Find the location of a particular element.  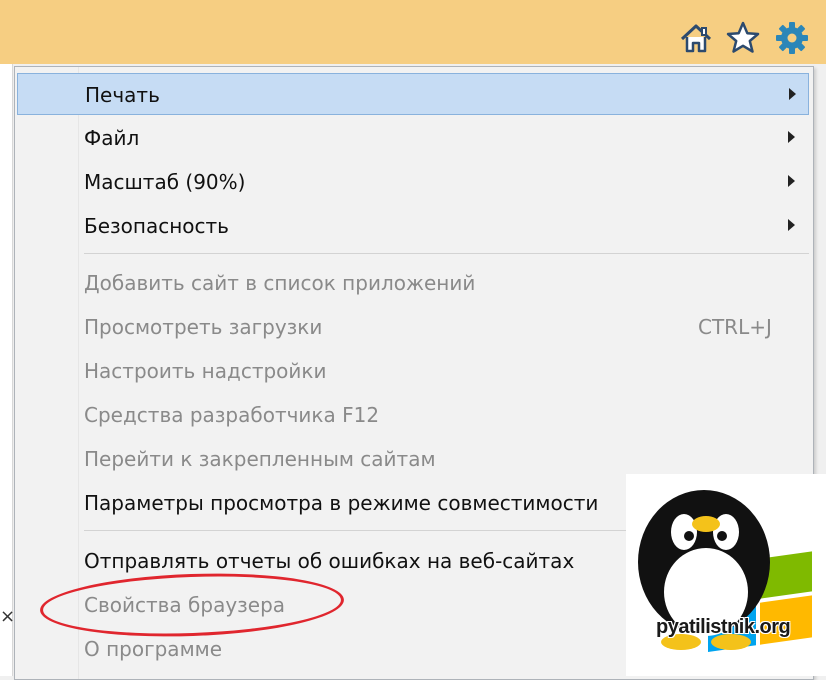

menu-item-file: Файл is located at coordinates (413, 138).